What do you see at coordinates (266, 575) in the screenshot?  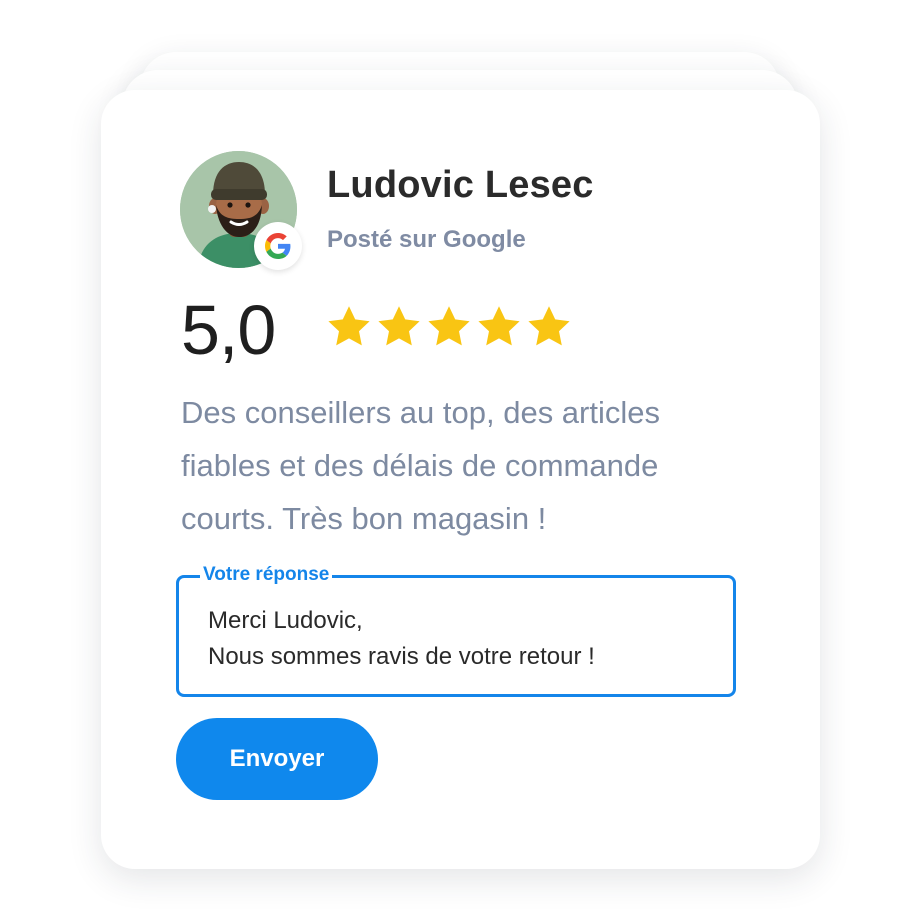 I see `response-label: Votre réponse` at bounding box center [266, 575].